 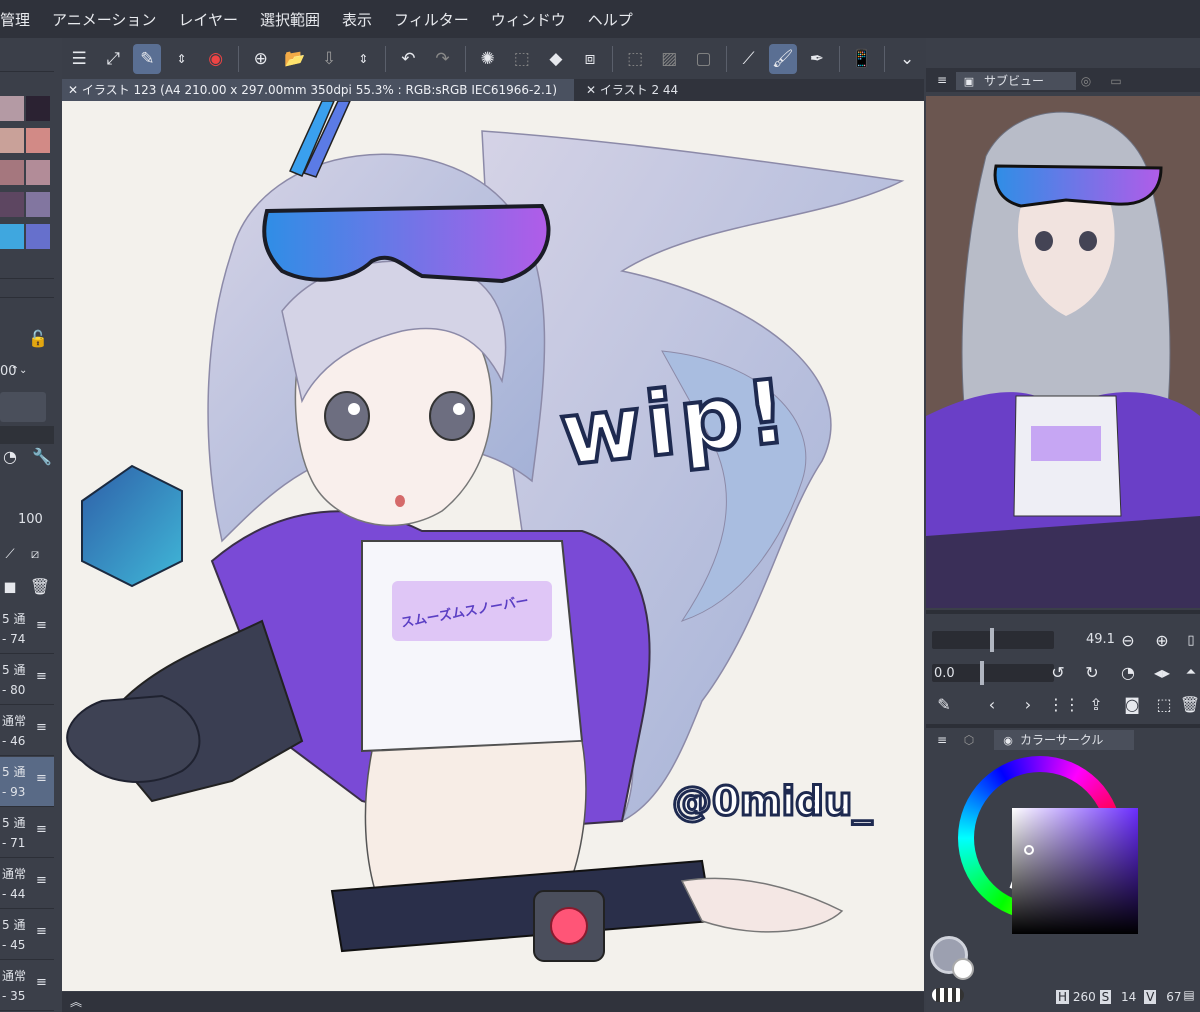 I want to click on color-set-tab-icon: ⬡, so click(x=969, y=740).